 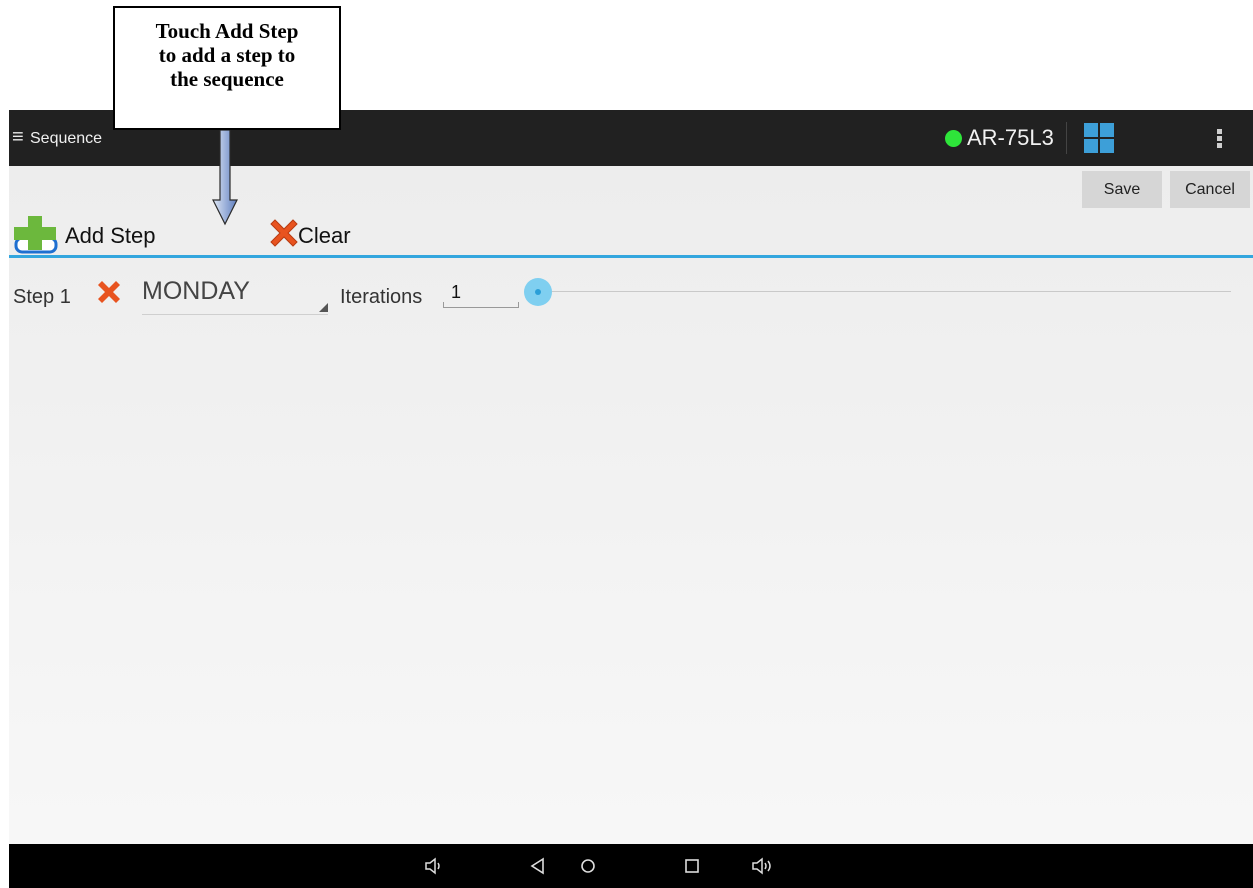 I want to click on annotation-line: to add a step to, so click(x=227, y=55).